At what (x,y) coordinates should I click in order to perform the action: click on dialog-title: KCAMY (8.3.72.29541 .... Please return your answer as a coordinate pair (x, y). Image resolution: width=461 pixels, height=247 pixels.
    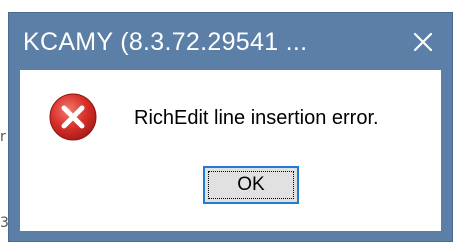
    Looking at the image, I should click on (165, 42).